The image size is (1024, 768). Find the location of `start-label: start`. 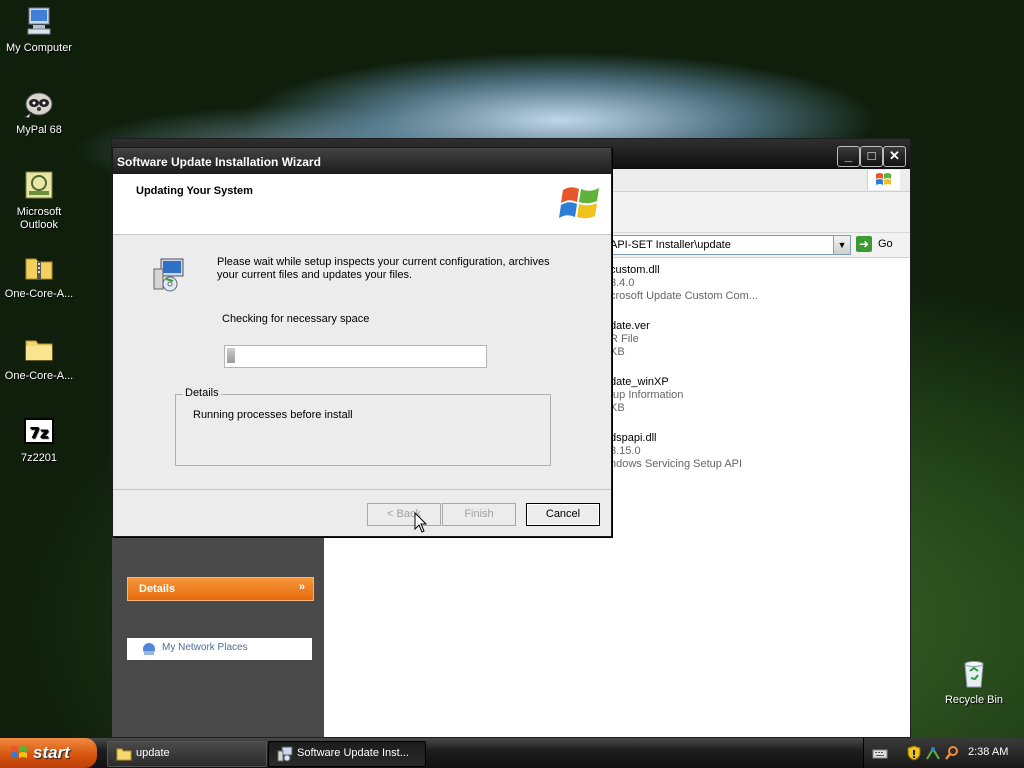

start-label: start is located at coordinates (51, 752).